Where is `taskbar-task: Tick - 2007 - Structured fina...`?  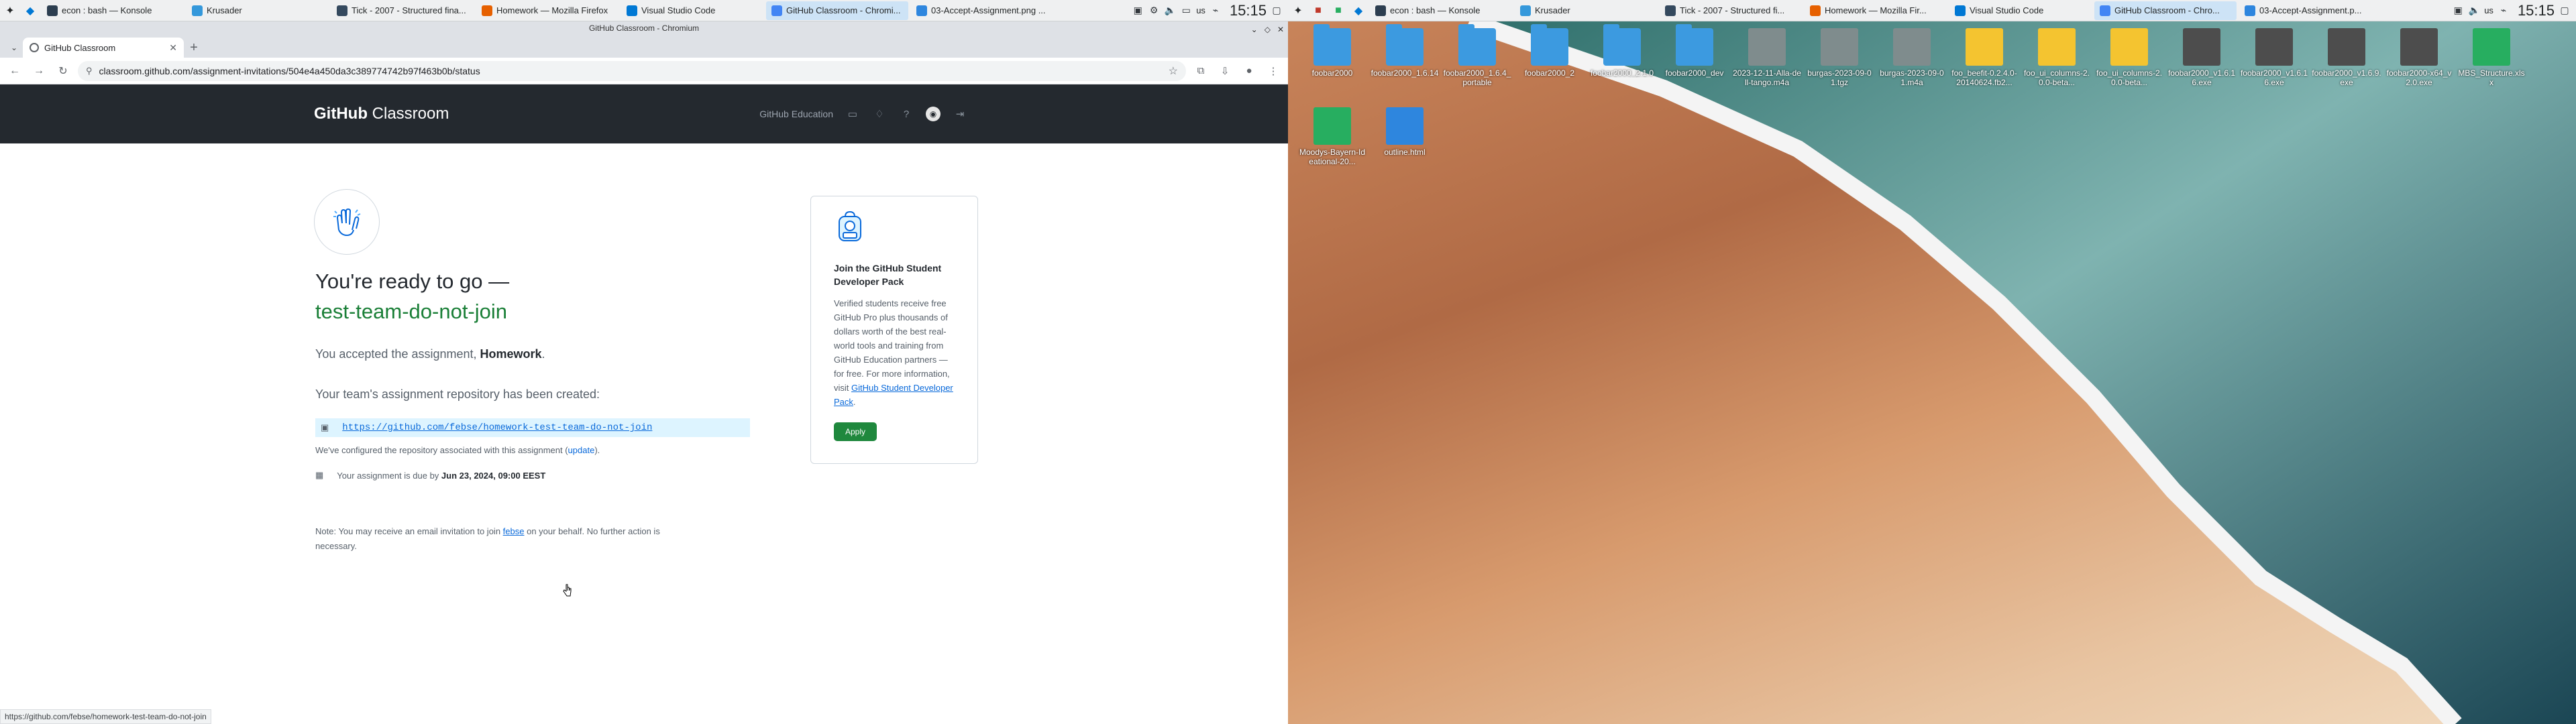
taskbar-task: Tick - 2007 - Structured fina... is located at coordinates (402, 10).